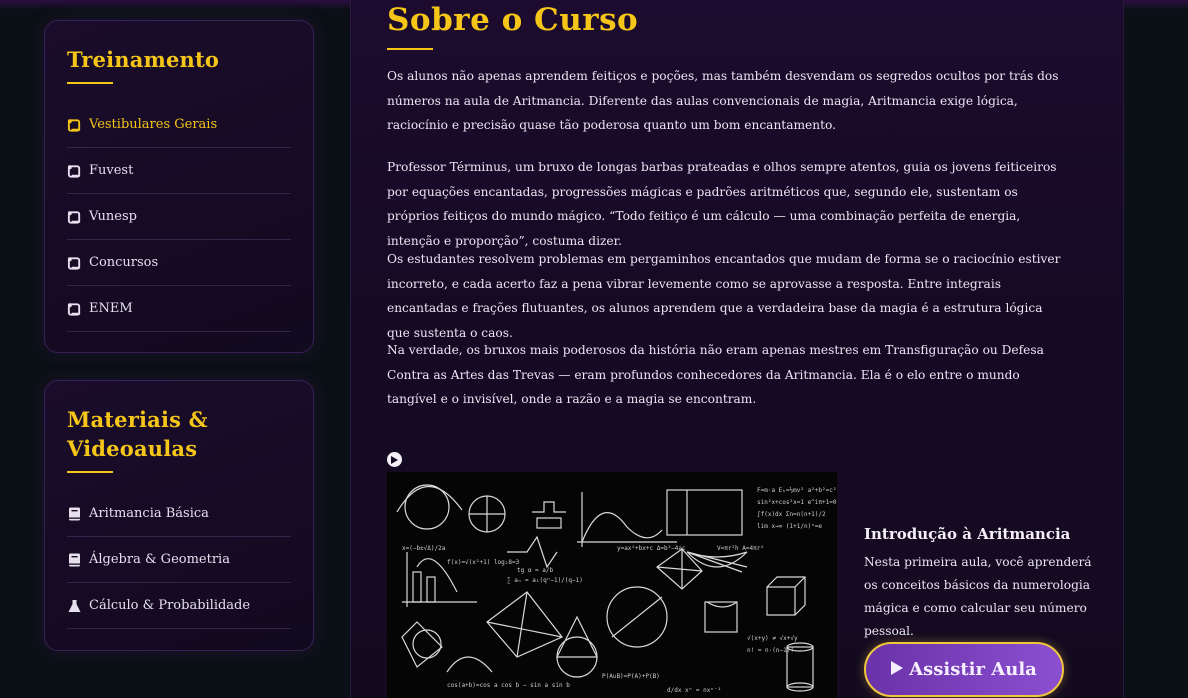 The image size is (1188, 698). What do you see at coordinates (111, 170) in the screenshot?
I see `sidebar-item-label: Fuvest` at bounding box center [111, 170].